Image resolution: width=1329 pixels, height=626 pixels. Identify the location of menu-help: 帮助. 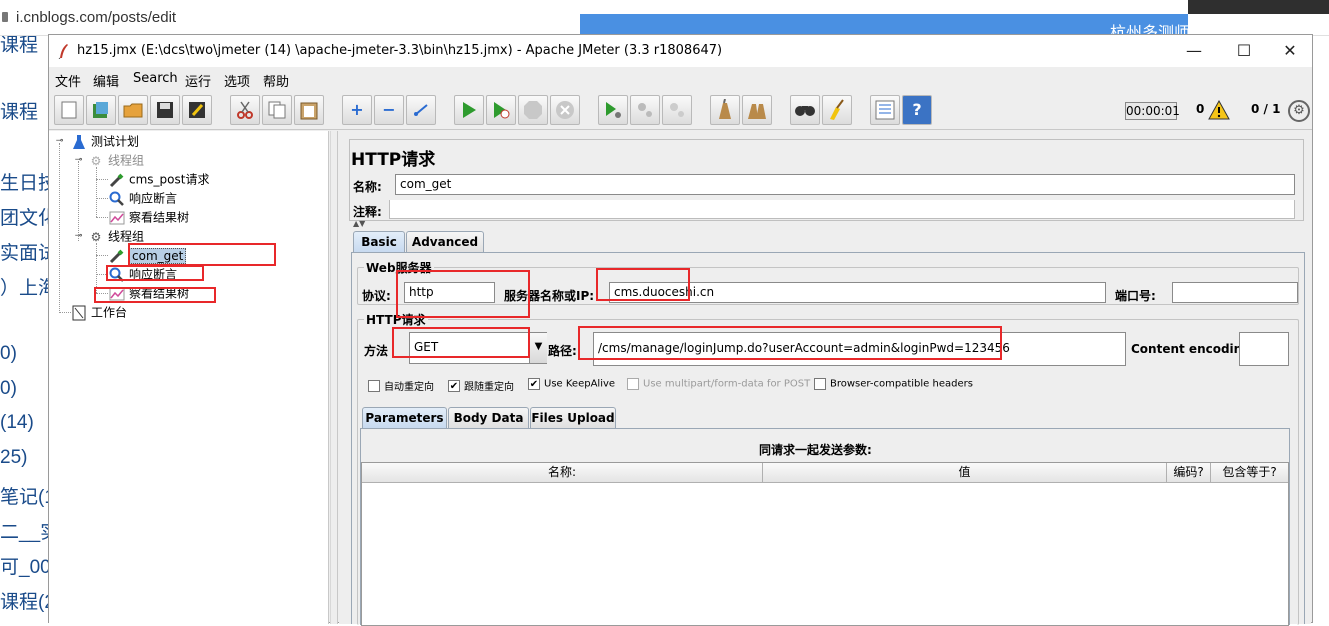
(276, 80).